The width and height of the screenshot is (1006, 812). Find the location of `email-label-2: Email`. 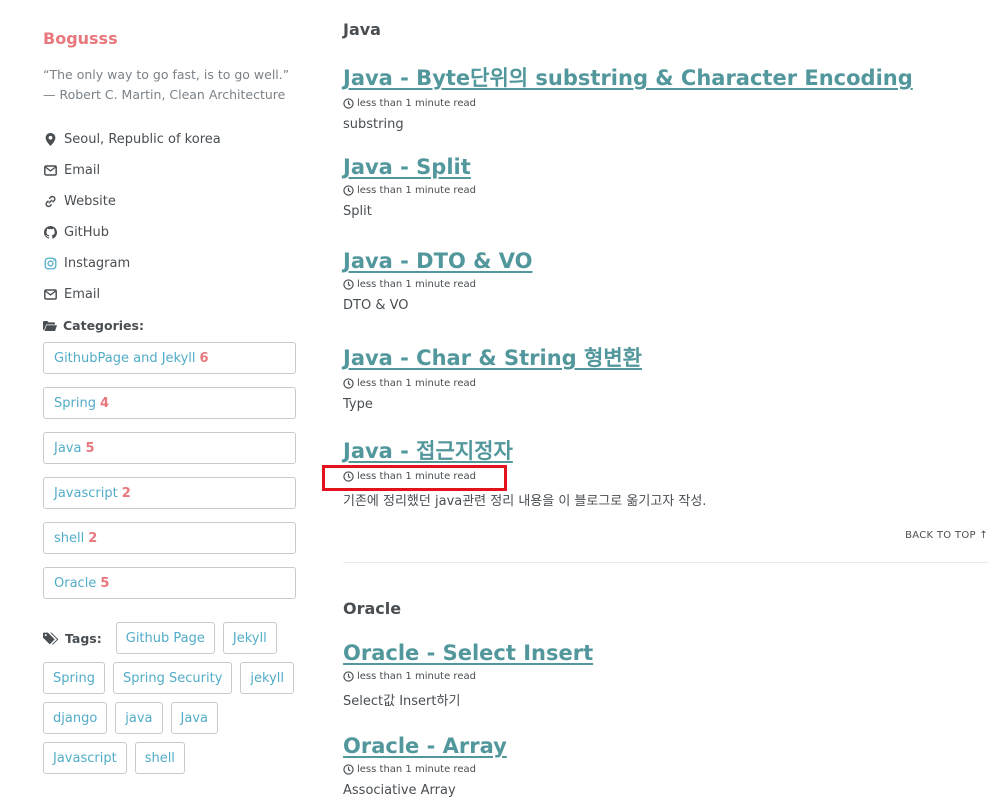

email-label-2: Email is located at coordinates (82, 294).